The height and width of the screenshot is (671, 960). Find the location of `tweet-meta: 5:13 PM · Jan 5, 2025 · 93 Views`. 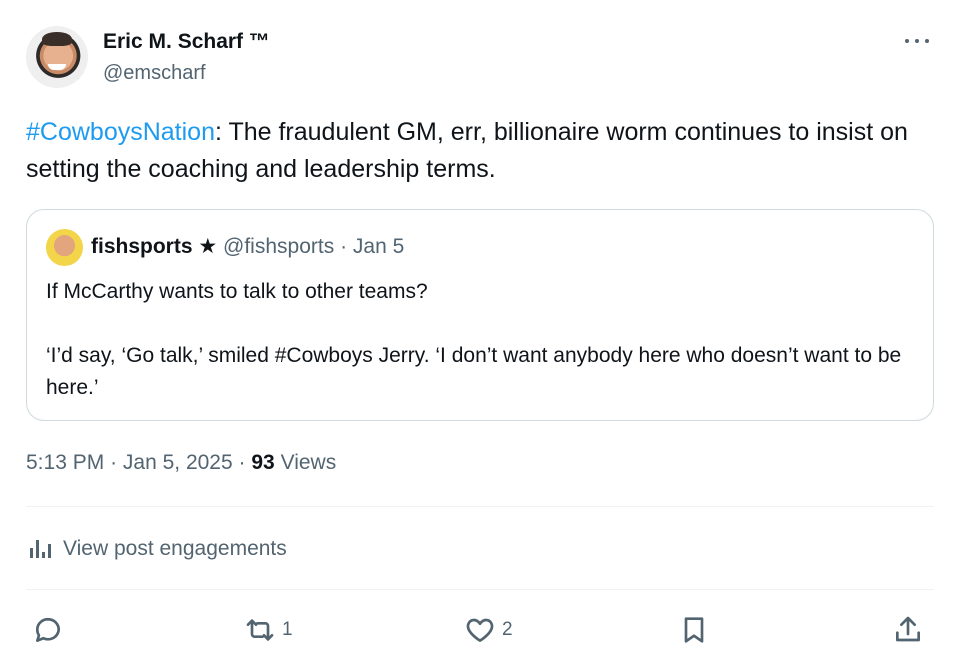

tweet-meta: 5:13 PM · Jan 5, 2025 · 93 Views is located at coordinates (181, 463).